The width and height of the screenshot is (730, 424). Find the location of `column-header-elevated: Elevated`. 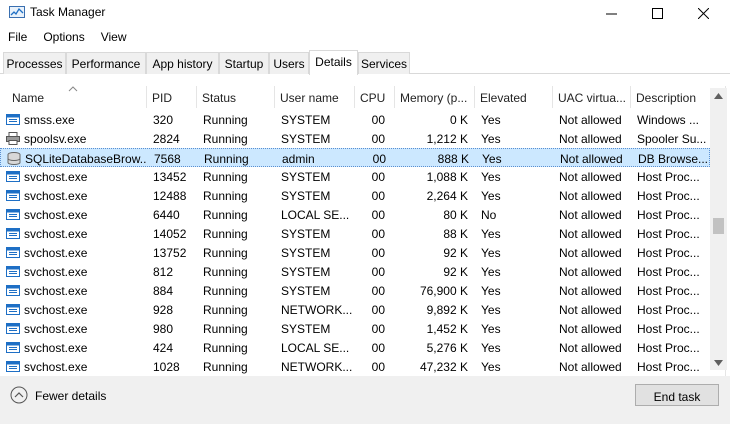

column-header-elevated: Elevated is located at coordinates (514, 97).